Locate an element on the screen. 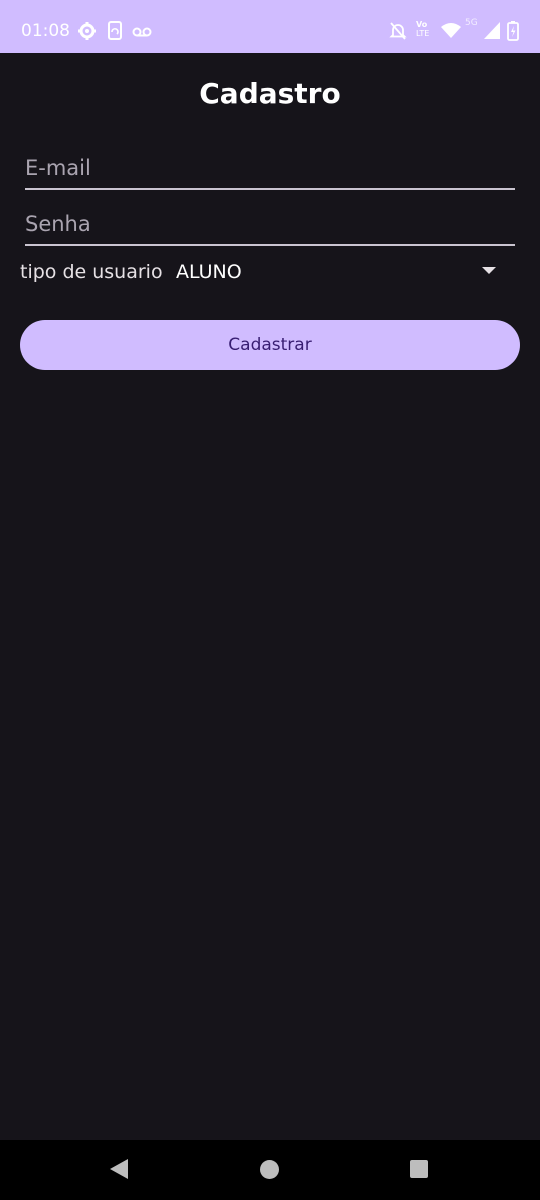 The width and height of the screenshot is (540, 1200). user-type-label: tipo de usuario is located at coordinates (91, 272).